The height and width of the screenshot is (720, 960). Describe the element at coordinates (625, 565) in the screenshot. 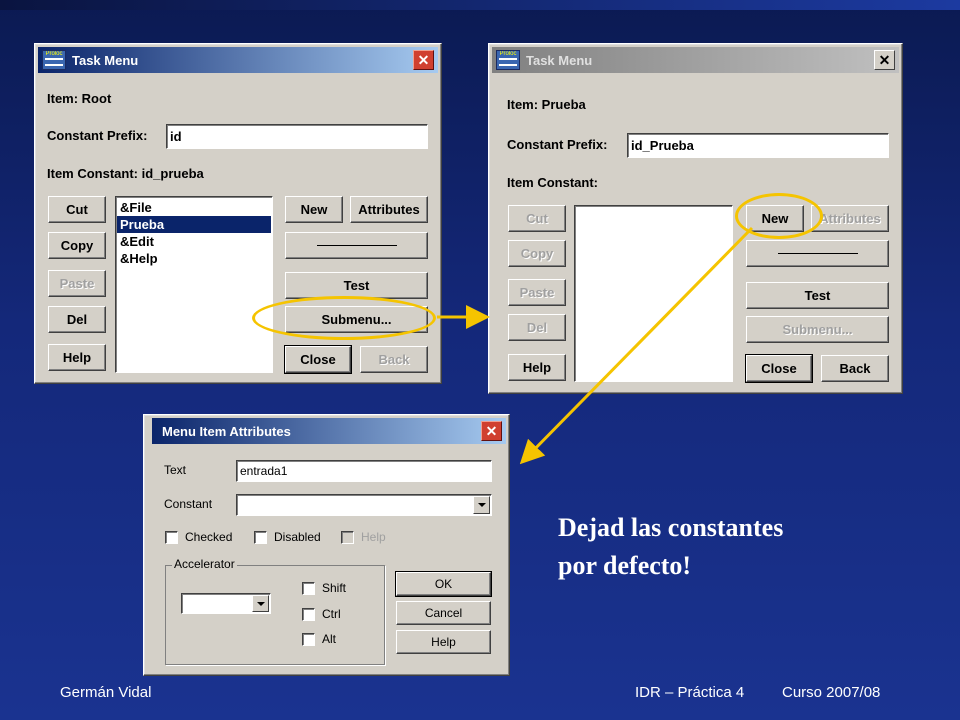

I see `note-line-2: por defecto!` at that location.